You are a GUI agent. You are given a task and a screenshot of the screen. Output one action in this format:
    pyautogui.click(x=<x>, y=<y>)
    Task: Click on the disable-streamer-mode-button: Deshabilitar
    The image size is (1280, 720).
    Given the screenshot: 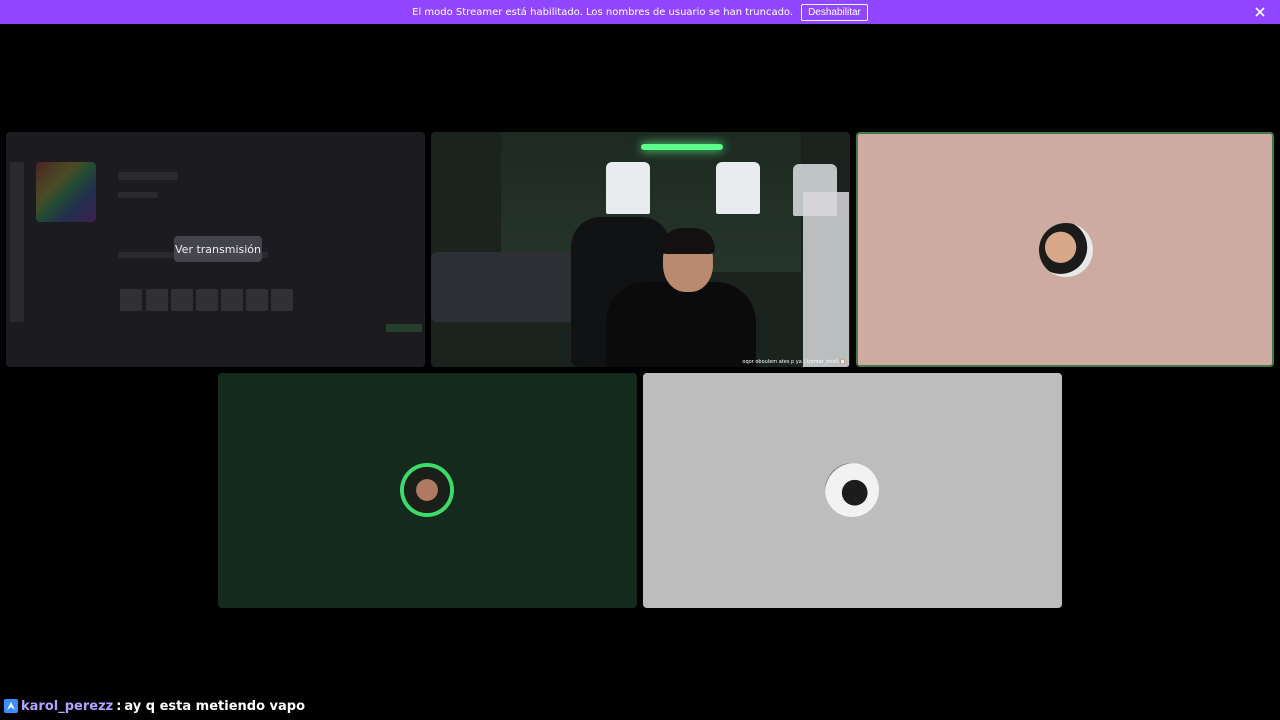 What is the action you would take?
    pyautogui.click(x=834, y=12)
    